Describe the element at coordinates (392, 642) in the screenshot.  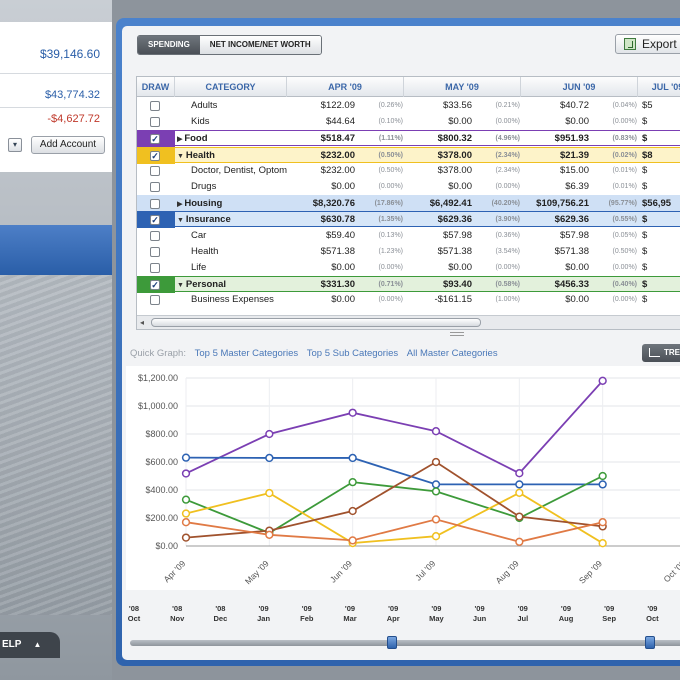
I see `timeline-start-handle` at that location.